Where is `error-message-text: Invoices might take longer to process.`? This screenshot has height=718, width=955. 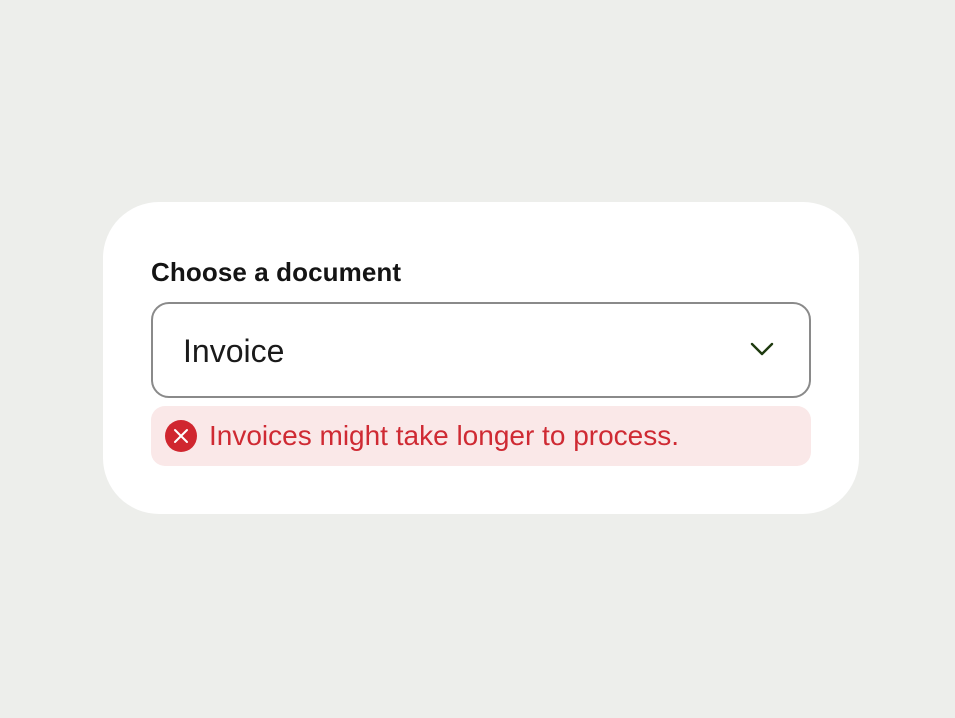
error-message-text: Invoices might take longer to process. is located at coordinates (444, 435).